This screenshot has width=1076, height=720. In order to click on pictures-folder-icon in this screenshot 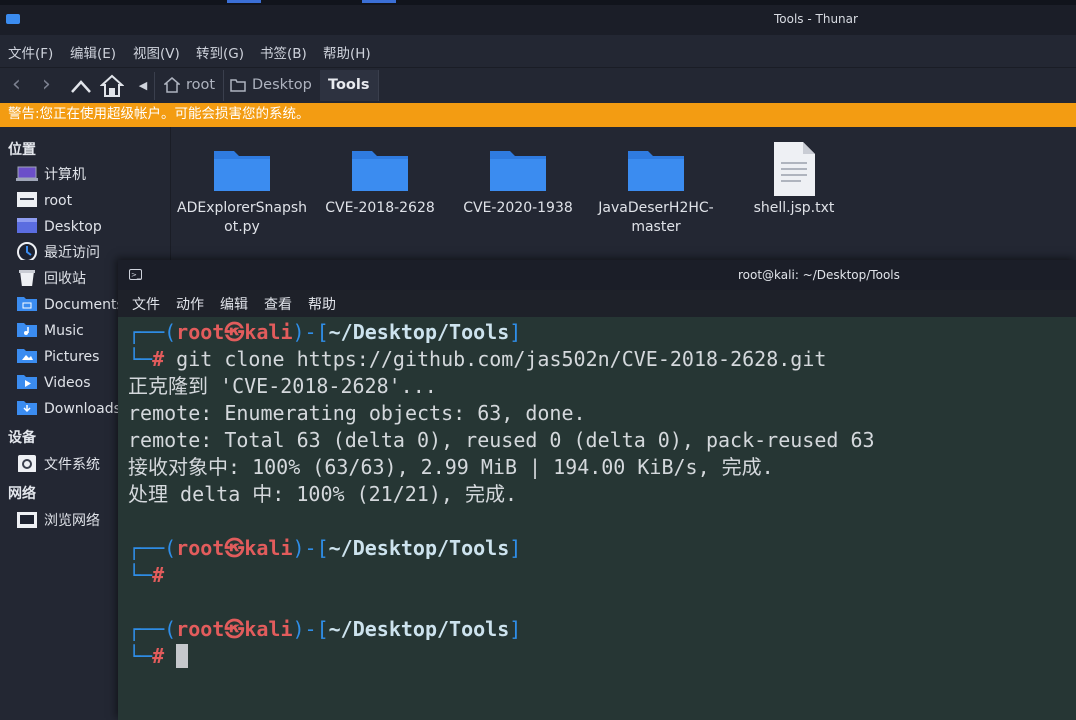, I will do `click(27, 356)`.